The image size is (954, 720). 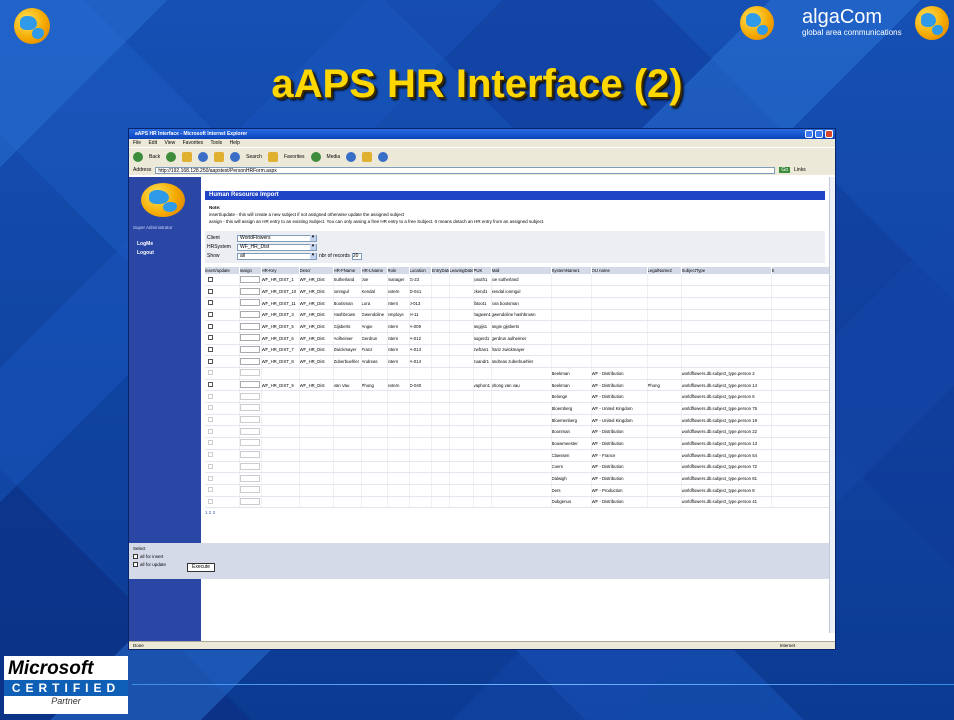 I want to click on menu-tools: Tools, so click(x=216, y=143).